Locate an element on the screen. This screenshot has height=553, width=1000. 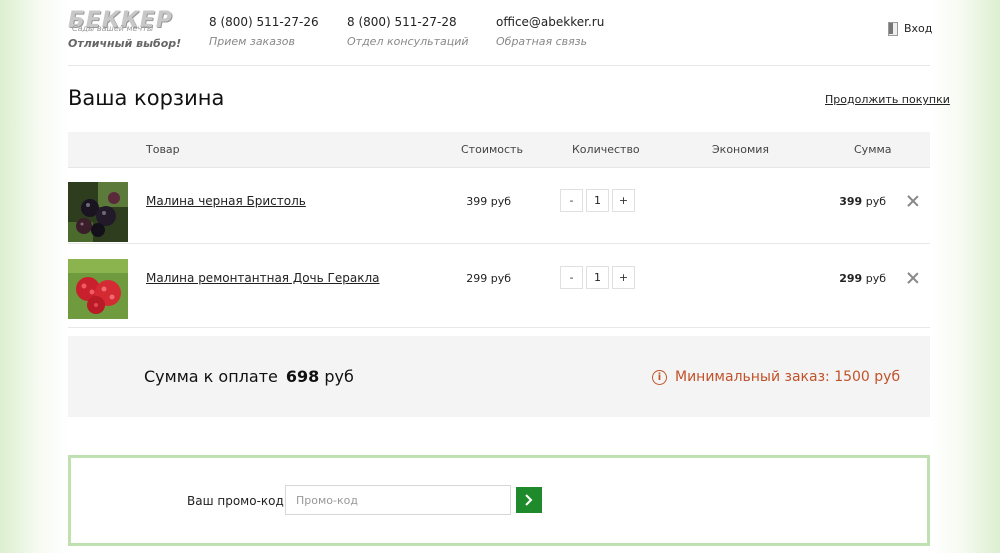
promo-section: Ваш промо-код is located at coordinates (499, 500).